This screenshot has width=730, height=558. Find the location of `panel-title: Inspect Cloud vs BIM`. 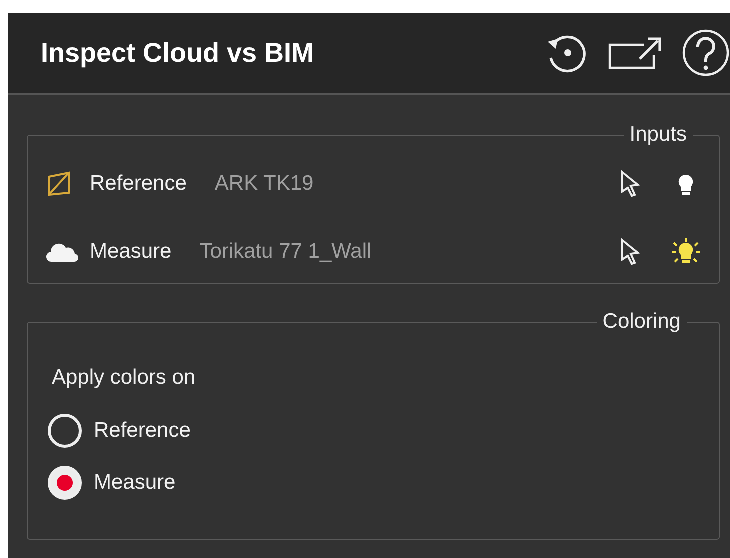

panel-title: Inspect Cloud vs BIM is located at coordinates (178, 53).